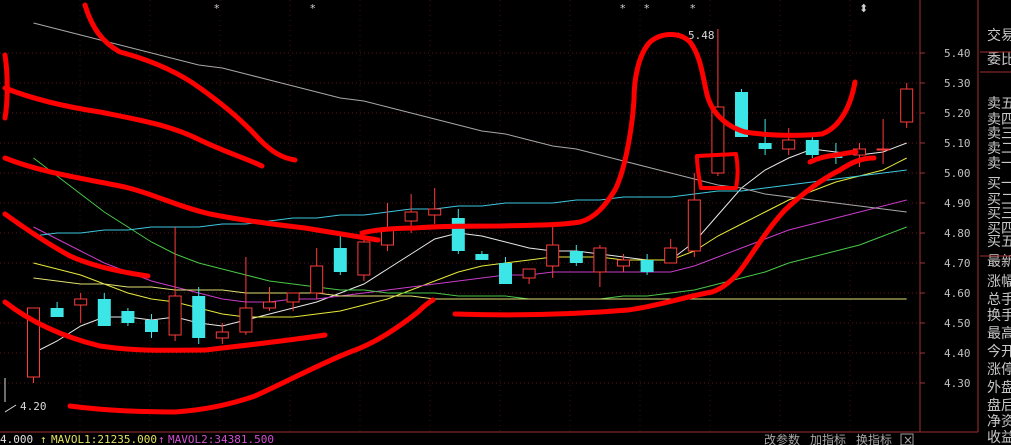 The height and width of the screenshot is (445, 1011). What do you see at coordinates (701, 35) in the screenshot?
I see `high-price-label: 5.48` at bounding box center [701, 35].